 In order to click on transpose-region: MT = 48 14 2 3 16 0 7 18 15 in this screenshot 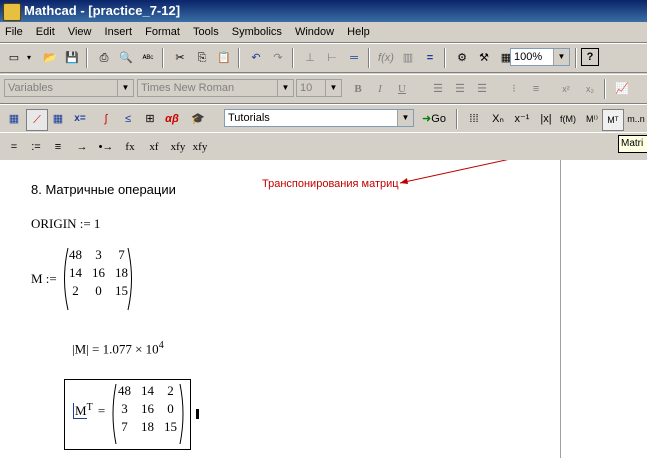, I will do `click(127, 414)`.